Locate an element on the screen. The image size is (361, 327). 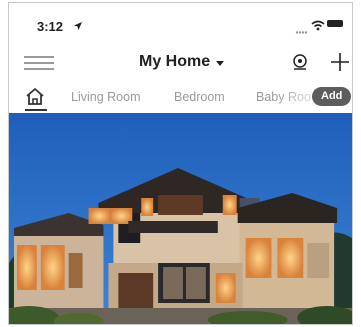
status-bar: 3:12 is located at coordinates (180, 23).